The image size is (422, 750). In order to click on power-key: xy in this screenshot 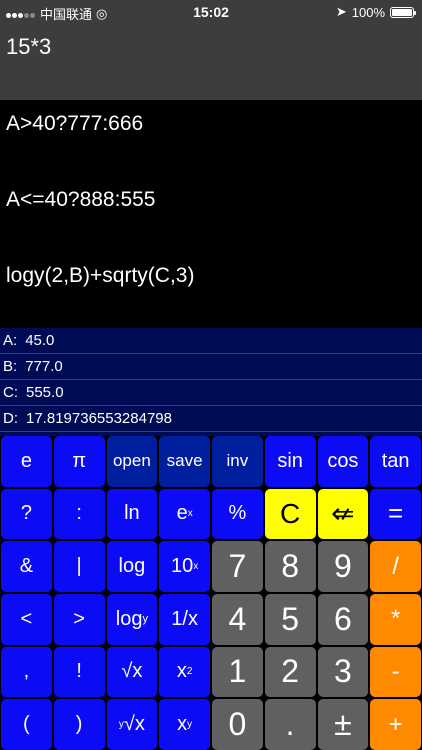, I will do `click(184, 724)`.